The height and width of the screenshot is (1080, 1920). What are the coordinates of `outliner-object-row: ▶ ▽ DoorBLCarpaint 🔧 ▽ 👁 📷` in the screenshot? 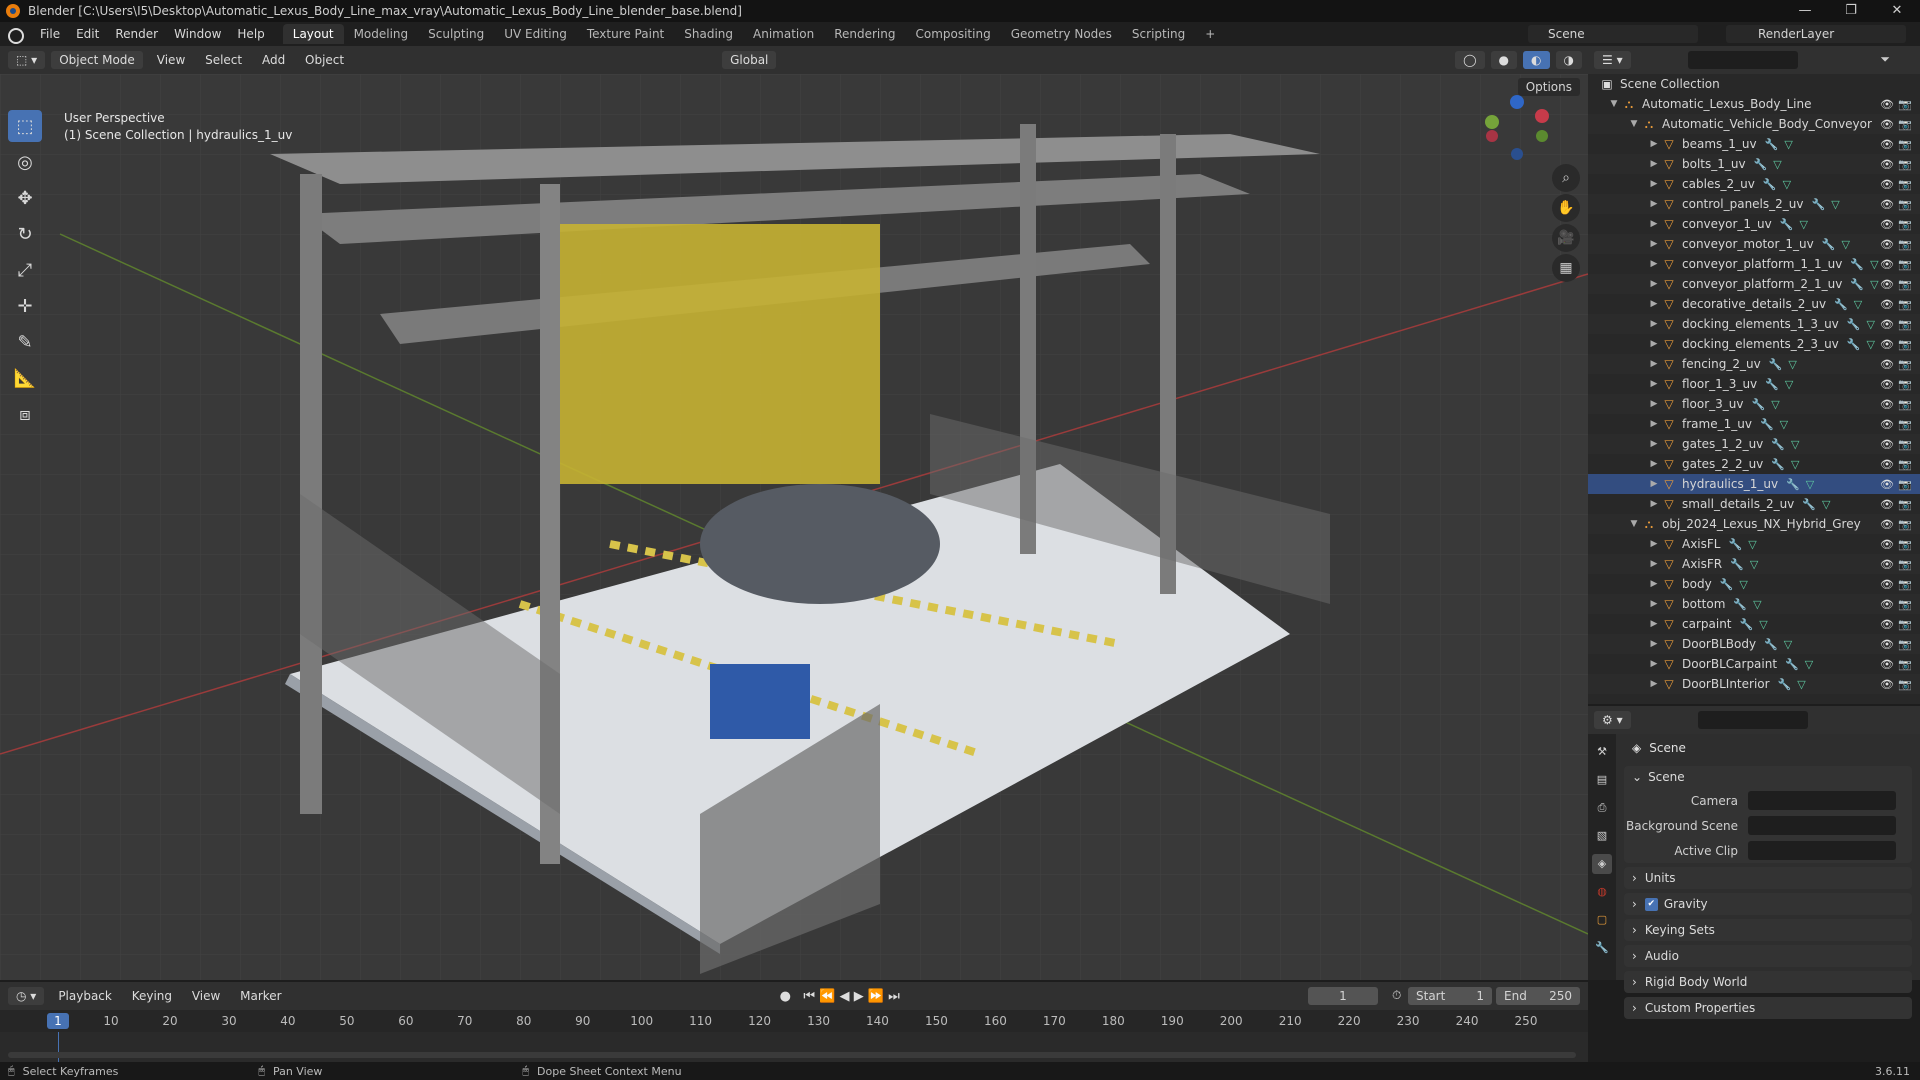 It's located at (1754, 664).